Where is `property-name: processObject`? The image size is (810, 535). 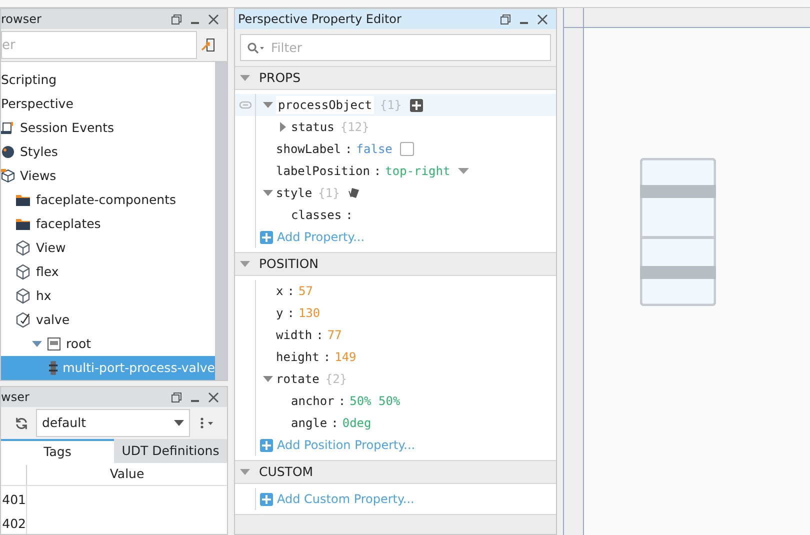
property-name: processObject is located at coordinates (325, 105).